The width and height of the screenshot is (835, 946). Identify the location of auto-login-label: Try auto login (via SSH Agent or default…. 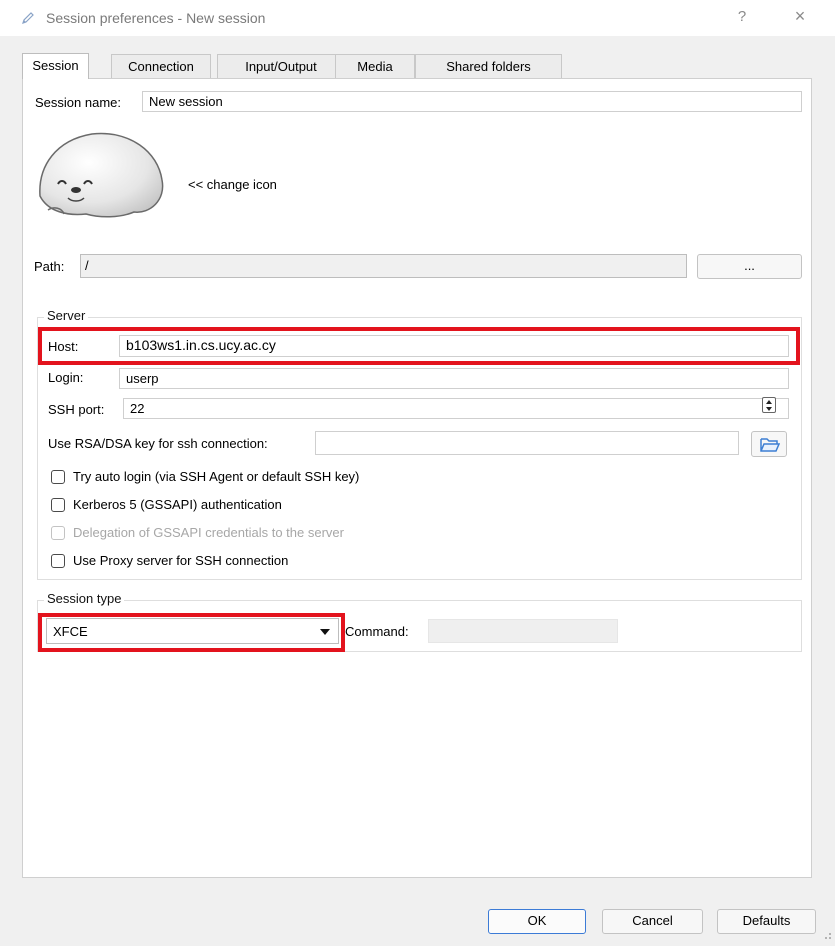
(216, 476).